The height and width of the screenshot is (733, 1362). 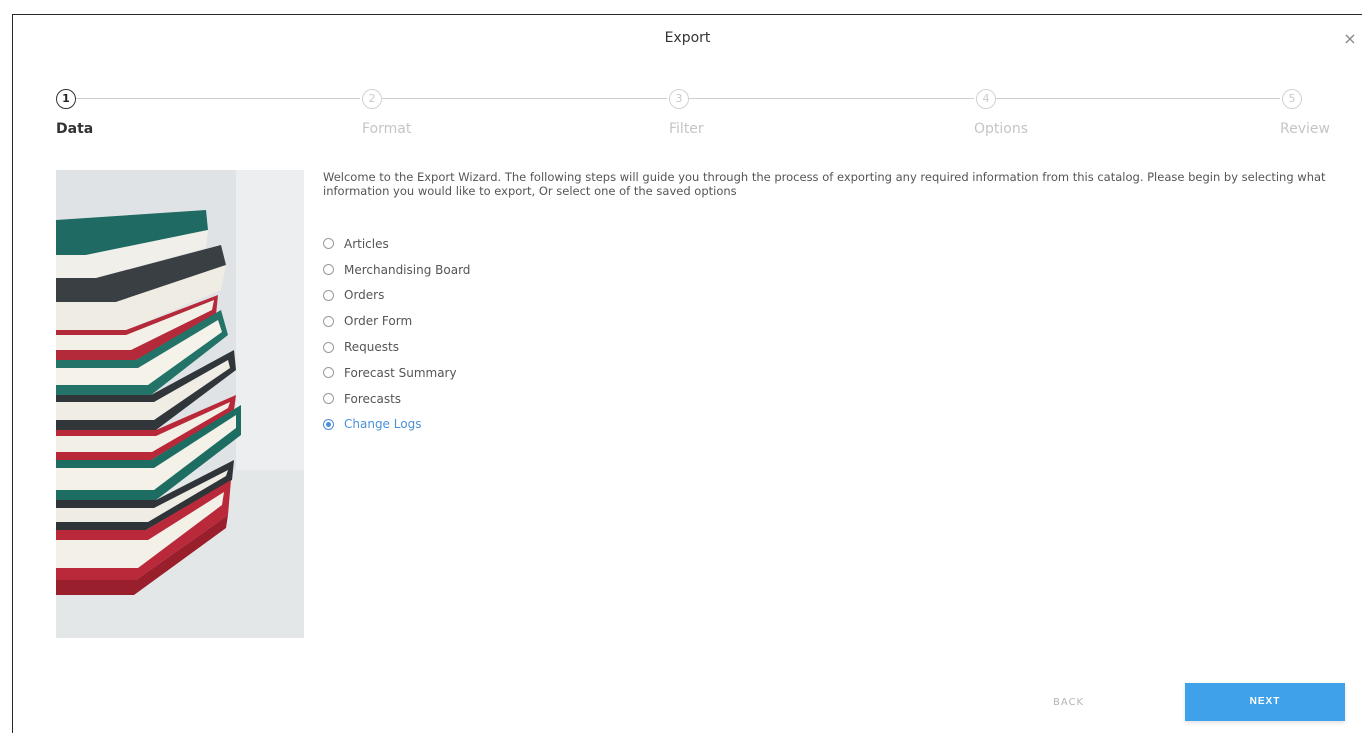 I want to click on option-forecasts: Forecasts, so click(x=396, y=399).